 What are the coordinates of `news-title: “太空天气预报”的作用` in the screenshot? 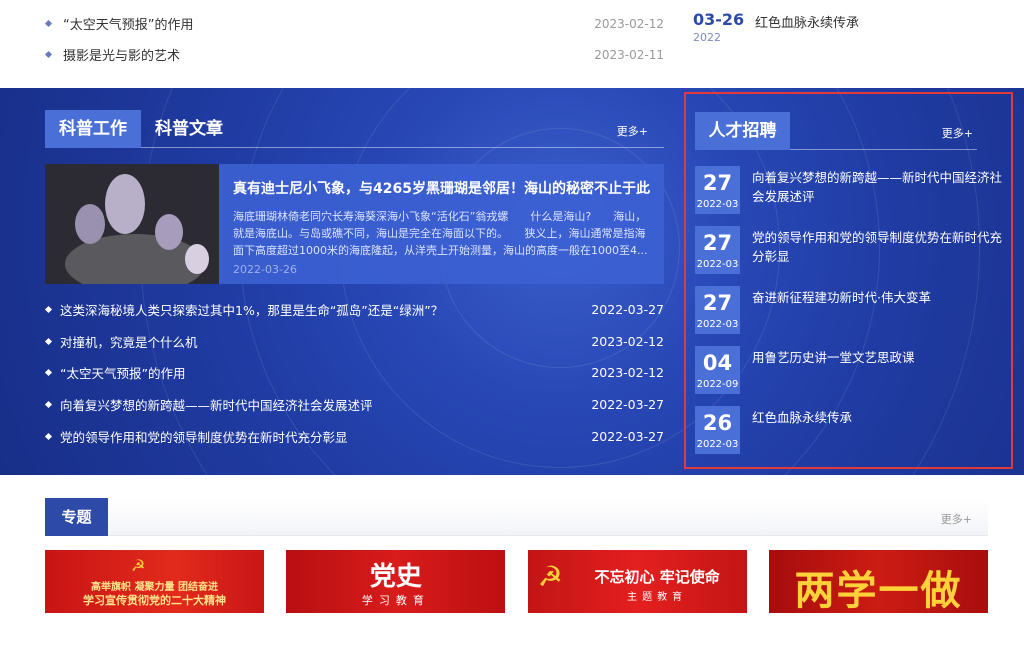 It's located at (328, 23).